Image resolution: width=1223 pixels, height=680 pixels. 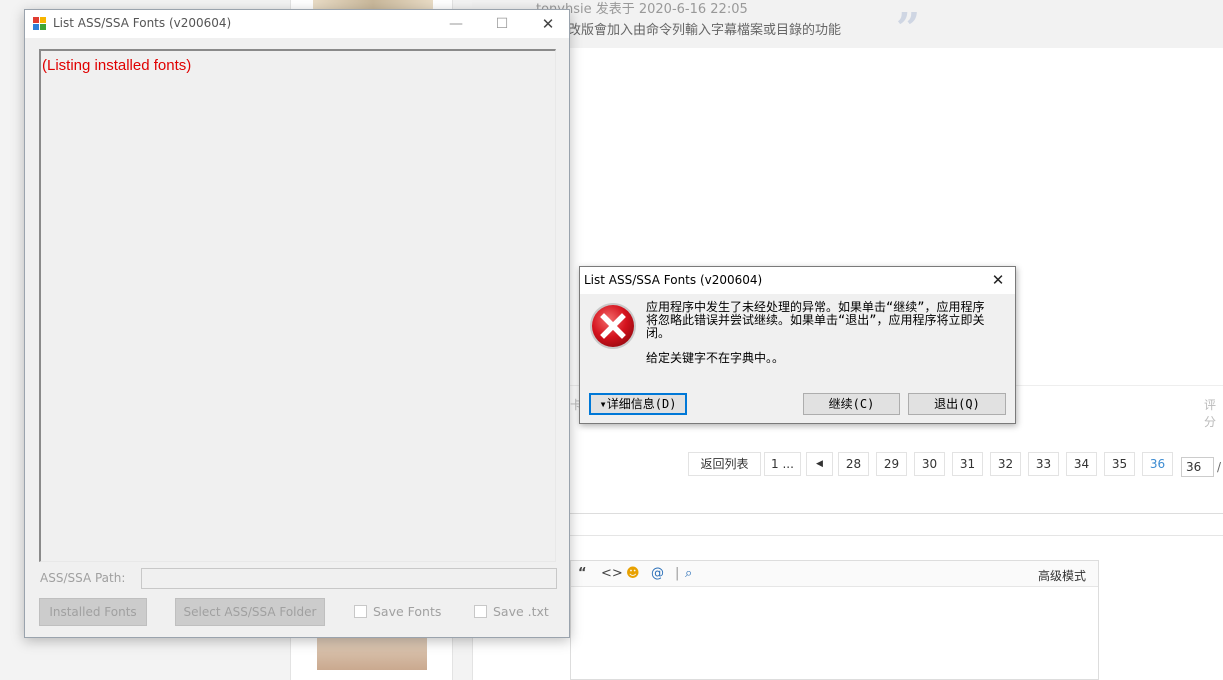 I want to click on maximize-icon: ☐, so click(x=502, y=24).